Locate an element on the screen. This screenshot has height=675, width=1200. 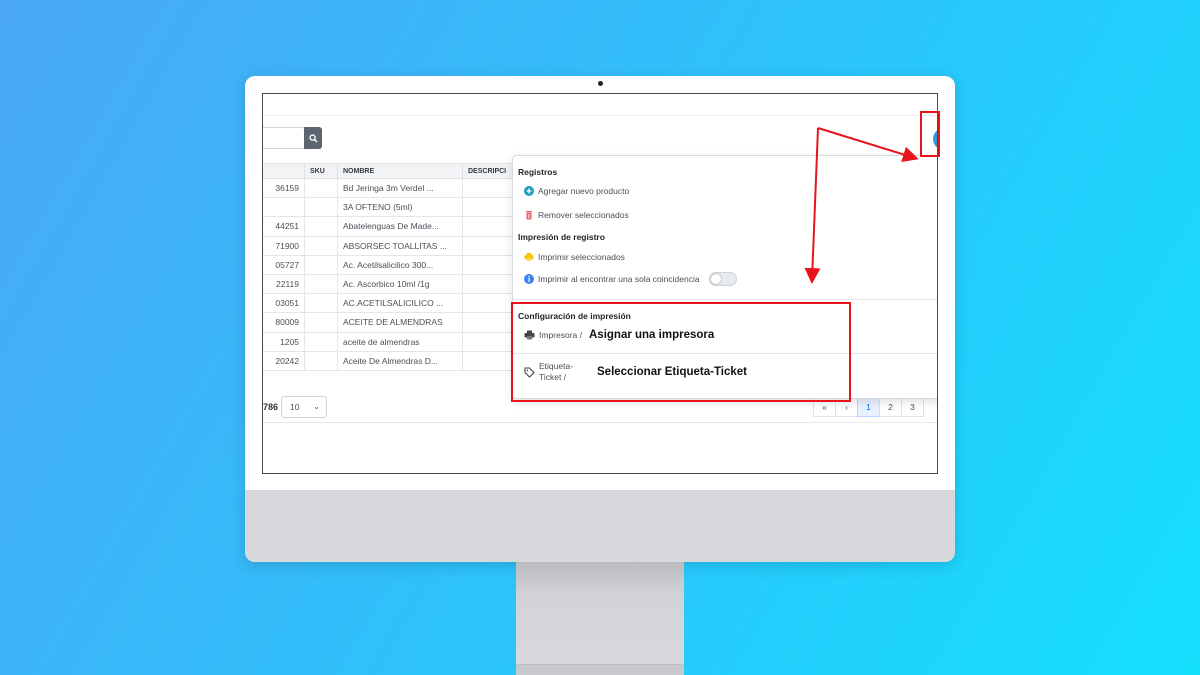
arrow-to-print-config is located at coordinates (812, 205).